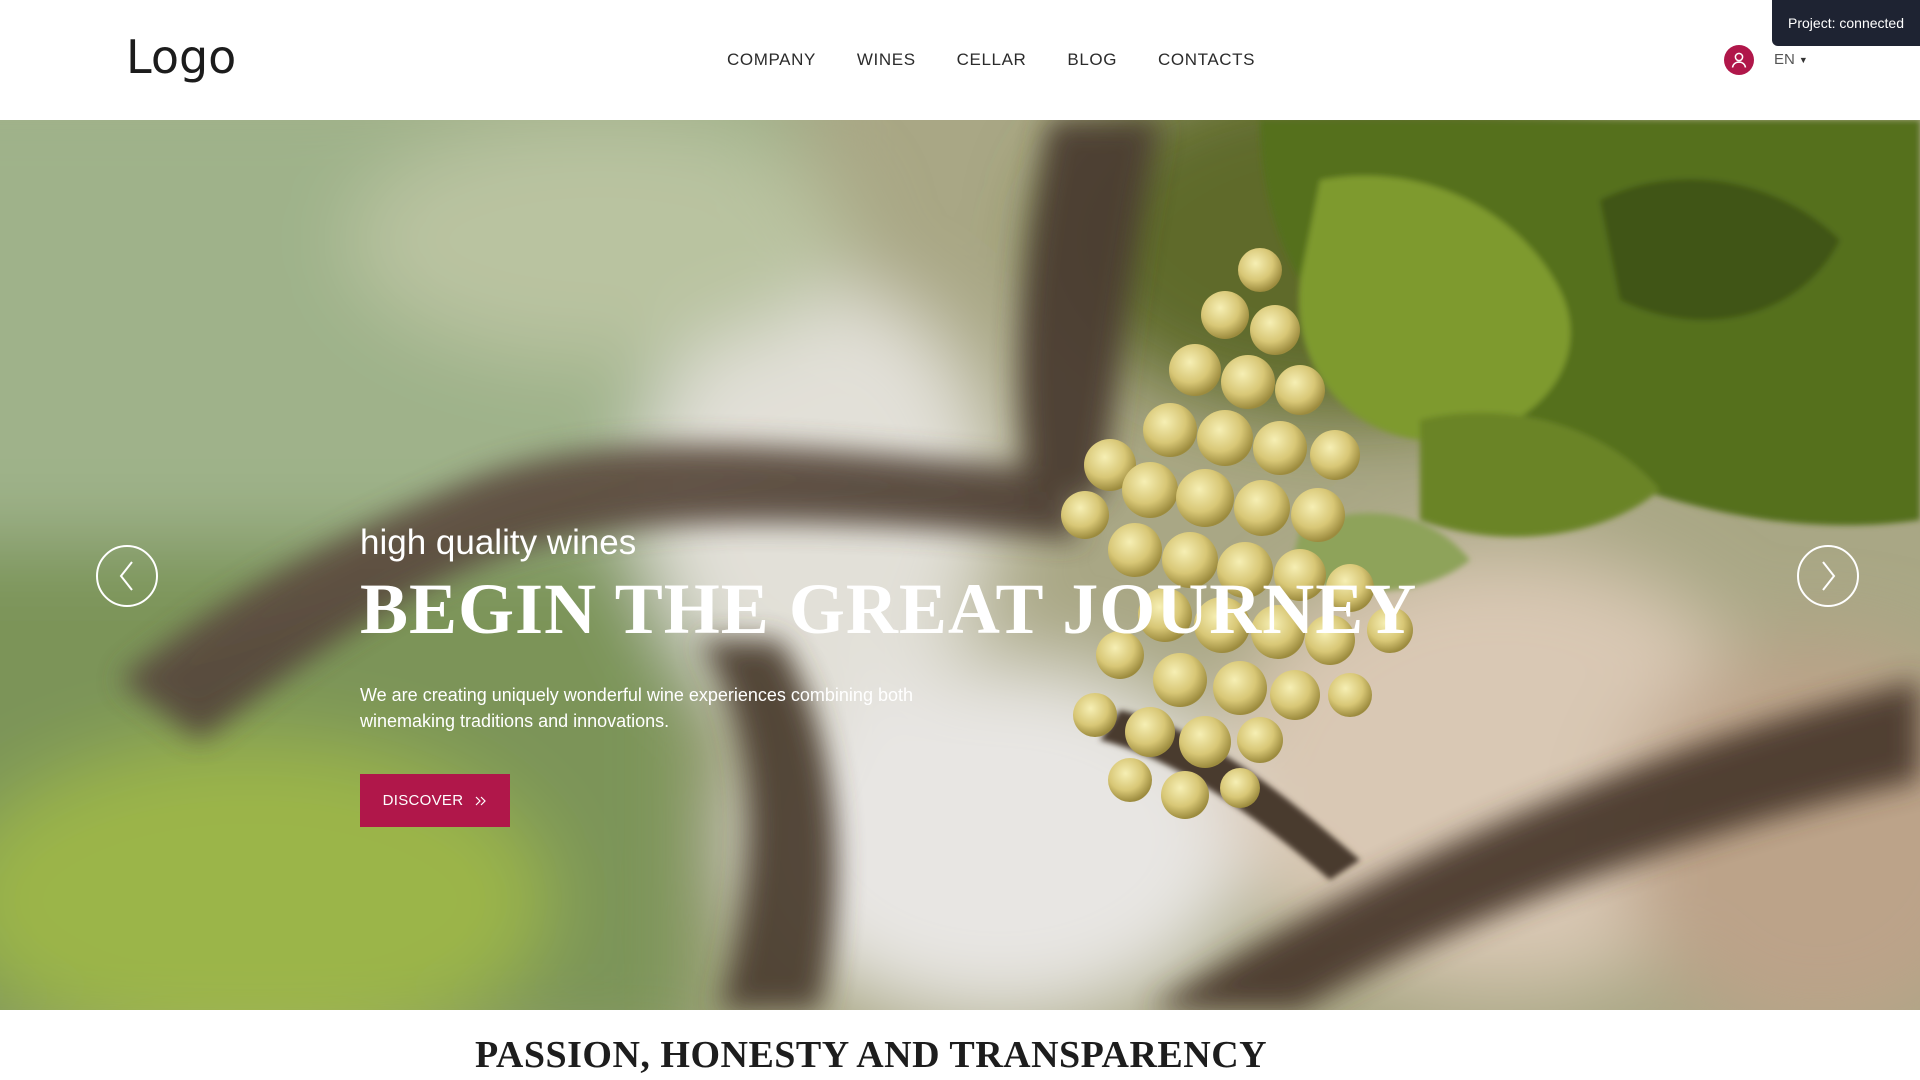 The image size is (1920, 1080). I want to click on main-nav: COMPANY WINES CELLAR BLOG CONTACTS, so click(1011, 60).